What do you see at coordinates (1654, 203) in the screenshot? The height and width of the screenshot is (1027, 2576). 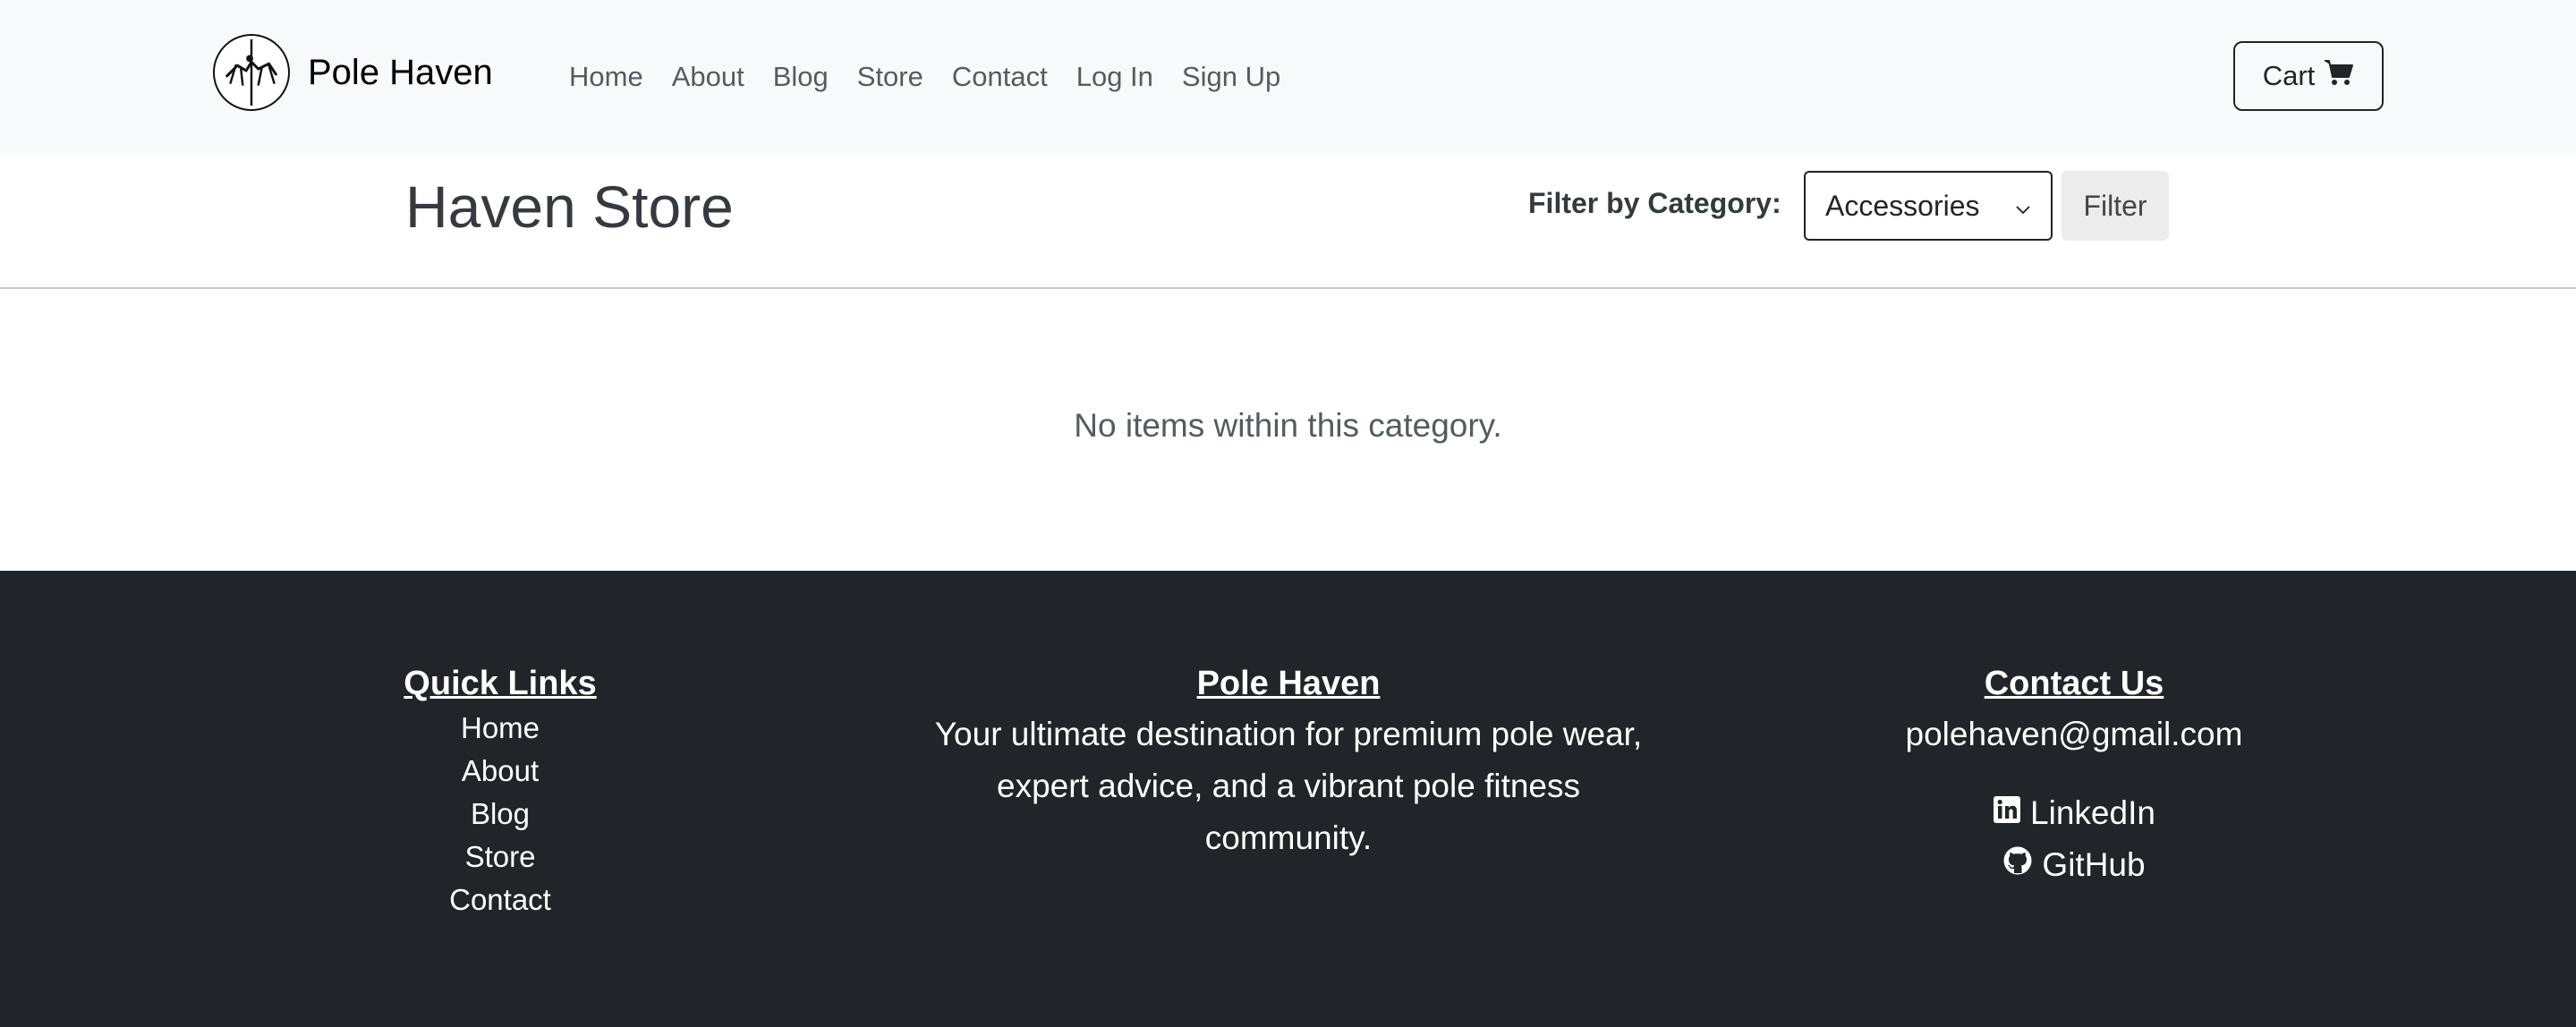 I see `filter-label: Filter by Category:` at bounding box center [1654, 203].